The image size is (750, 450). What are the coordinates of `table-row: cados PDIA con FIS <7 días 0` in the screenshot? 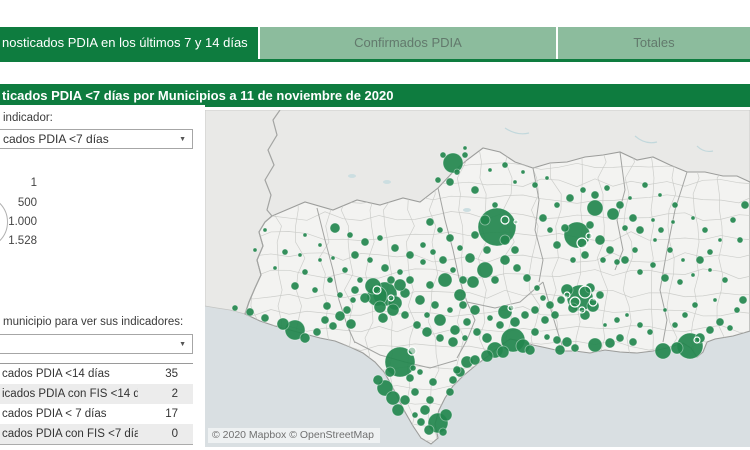 It's located at (96, 434).